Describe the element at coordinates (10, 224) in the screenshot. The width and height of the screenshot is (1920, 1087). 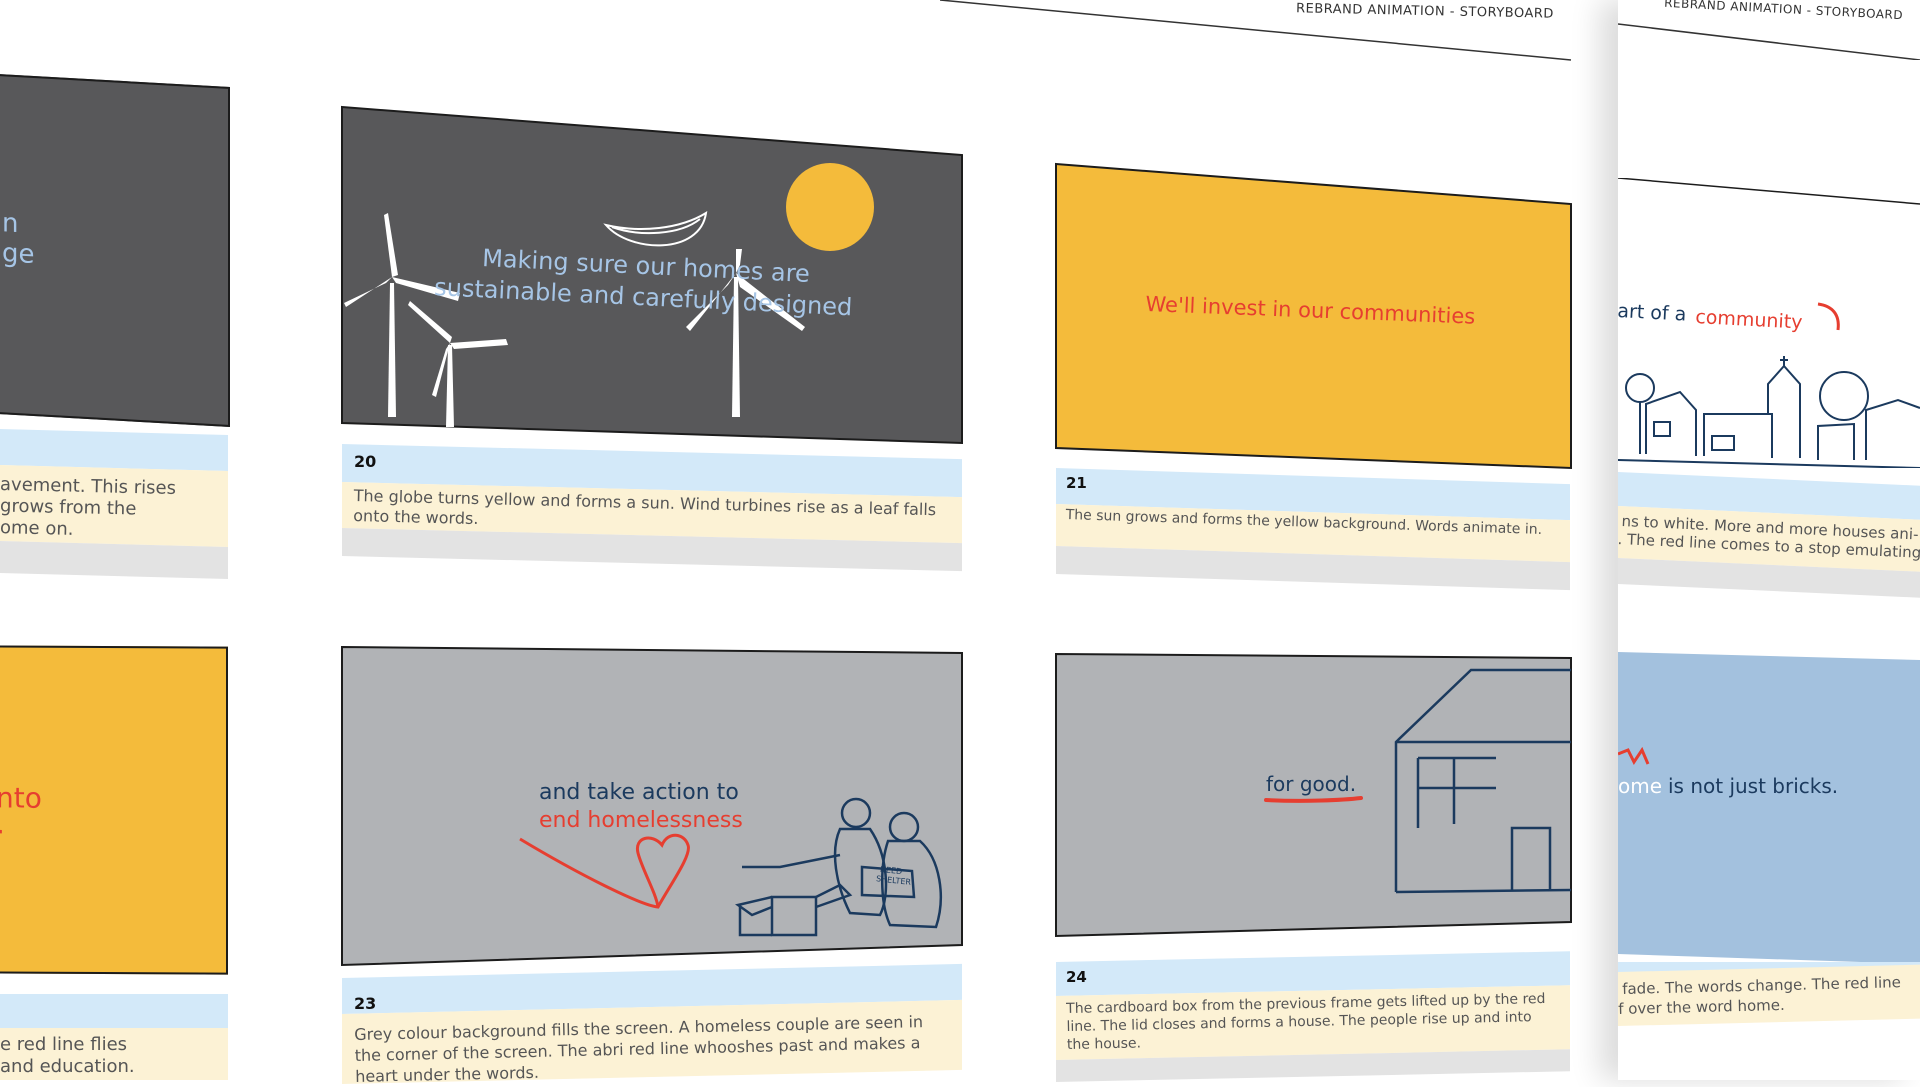
I see `frame-text-18-line1: n` at that location.